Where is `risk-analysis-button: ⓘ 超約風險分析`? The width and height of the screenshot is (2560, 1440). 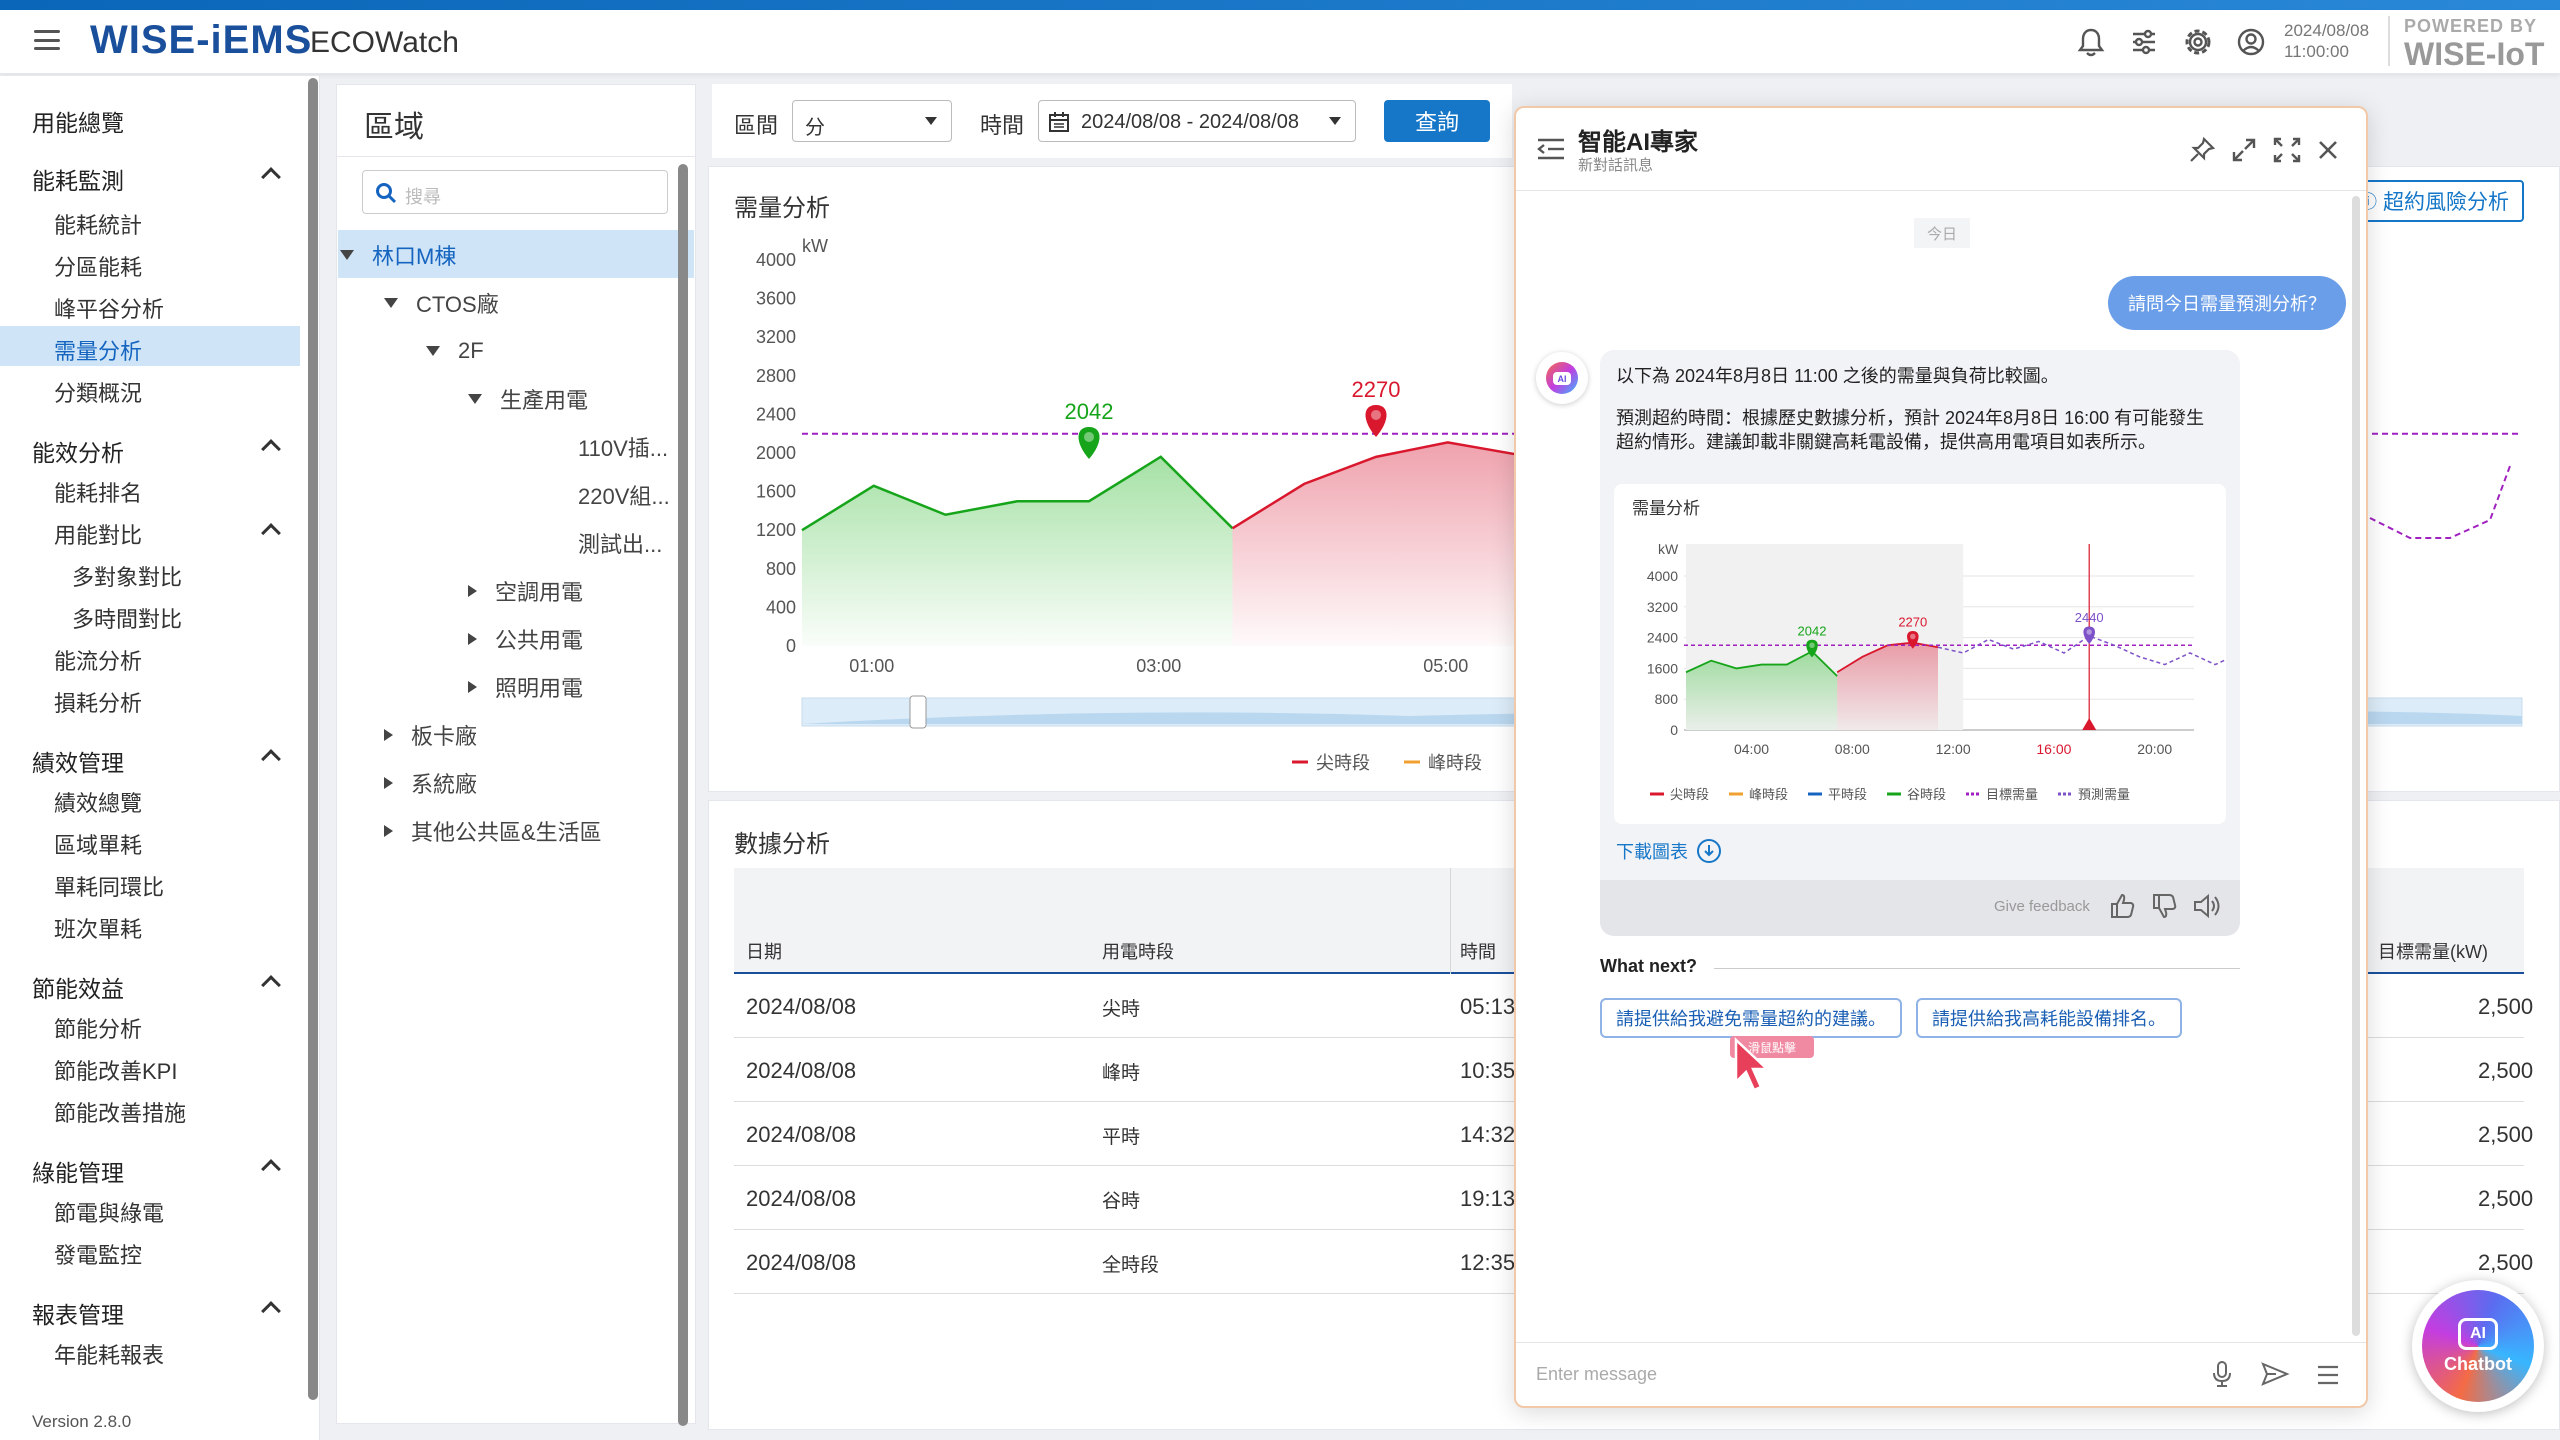 risk-analysis-button: ⓘ 超約風險分析 is located at coordinates (2434, 201).